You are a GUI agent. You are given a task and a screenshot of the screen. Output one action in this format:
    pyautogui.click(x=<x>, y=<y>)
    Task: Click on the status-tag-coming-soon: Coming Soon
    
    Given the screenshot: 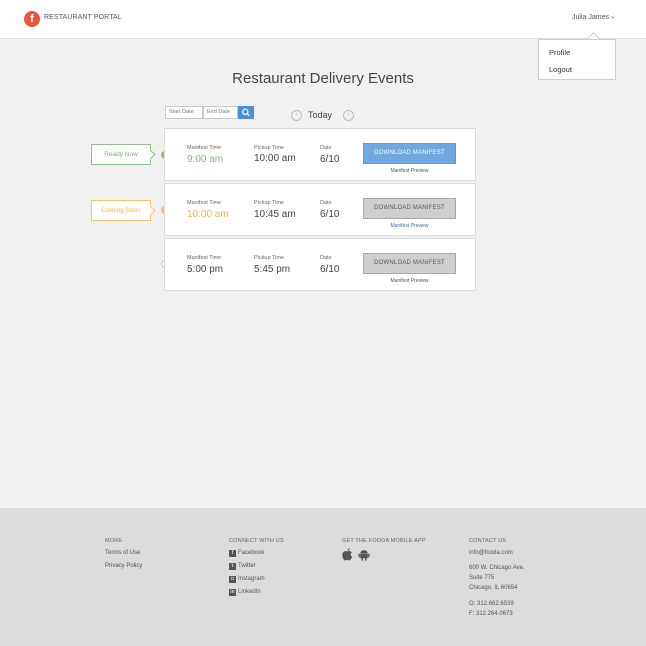 What is the action you would take?
    pyautogui.click(x=121, y=210)
    